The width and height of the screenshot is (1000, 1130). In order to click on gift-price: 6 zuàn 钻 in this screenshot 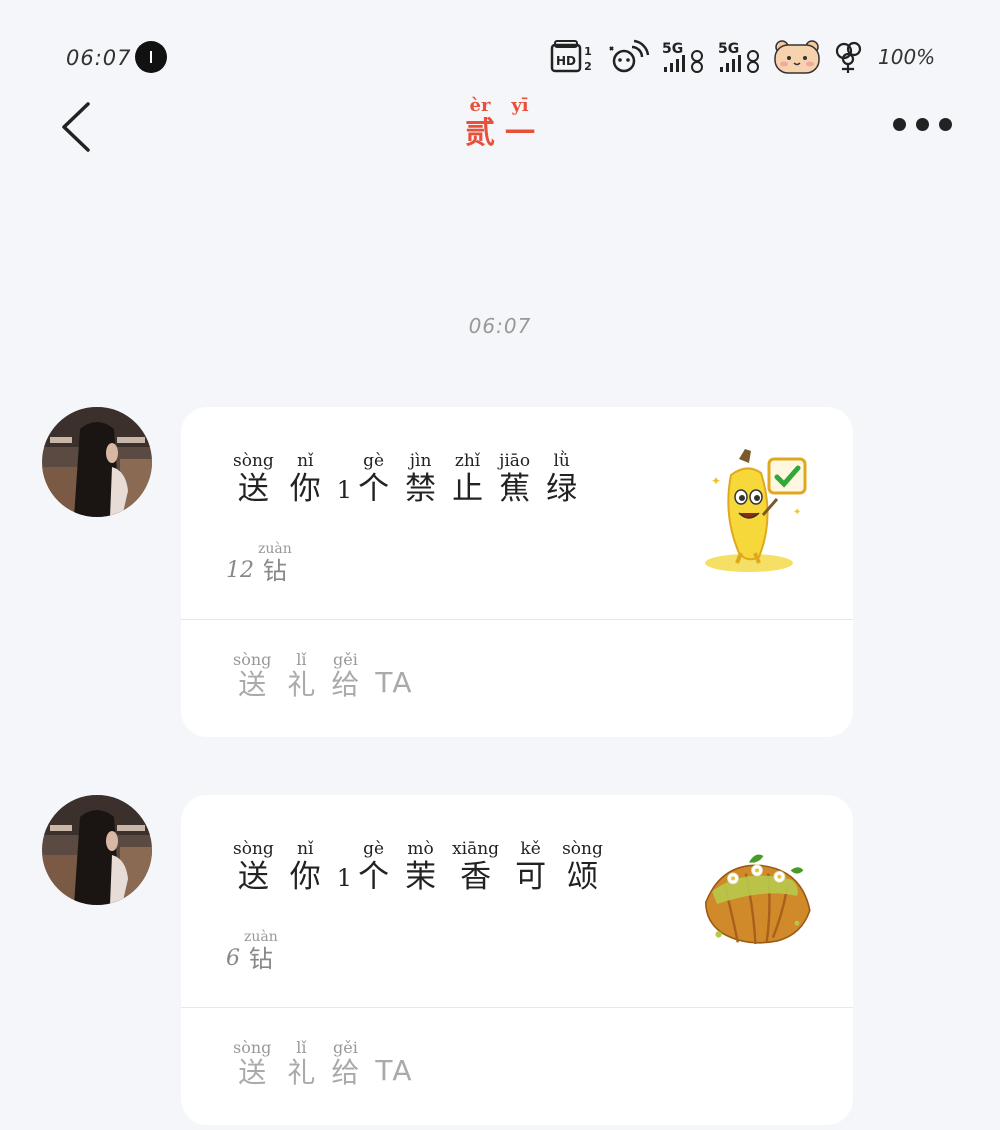, I will do `click(260, 951)`.